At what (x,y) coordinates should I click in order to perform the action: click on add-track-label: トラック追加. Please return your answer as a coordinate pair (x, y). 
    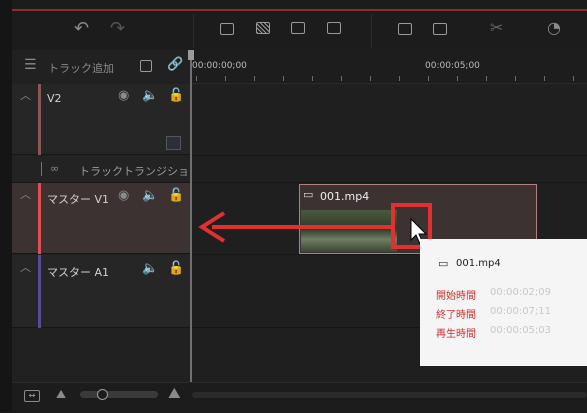
    Looking at the image, I should click on (81, 68).